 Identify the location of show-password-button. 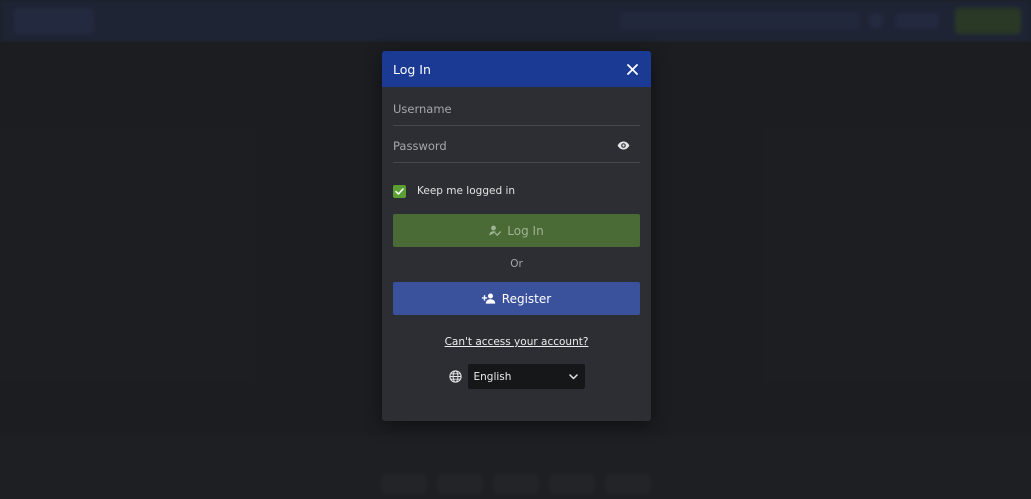
(623, 145).